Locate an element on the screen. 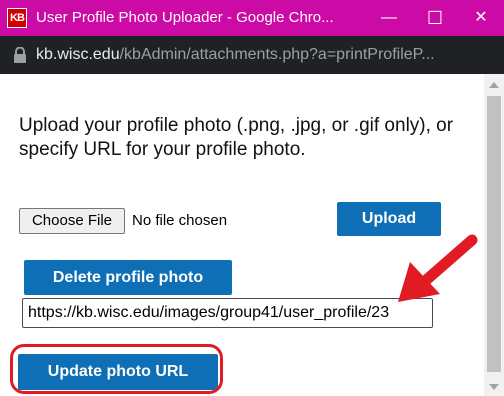 The height and width of the screenshot is (396, 504). maximize-button: ☐ is located at coordinates (435, 18).